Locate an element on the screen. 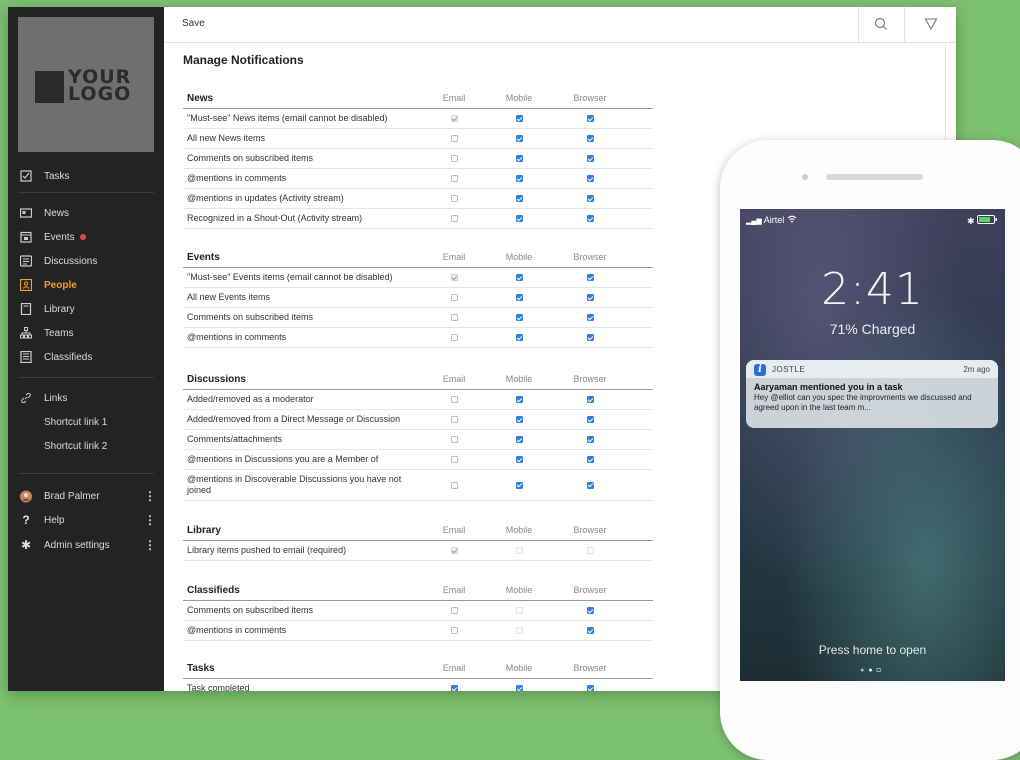 This screenshot has width=1020, height=760. help-item: ? Help ⋮ is located at coordinates (86, 520).